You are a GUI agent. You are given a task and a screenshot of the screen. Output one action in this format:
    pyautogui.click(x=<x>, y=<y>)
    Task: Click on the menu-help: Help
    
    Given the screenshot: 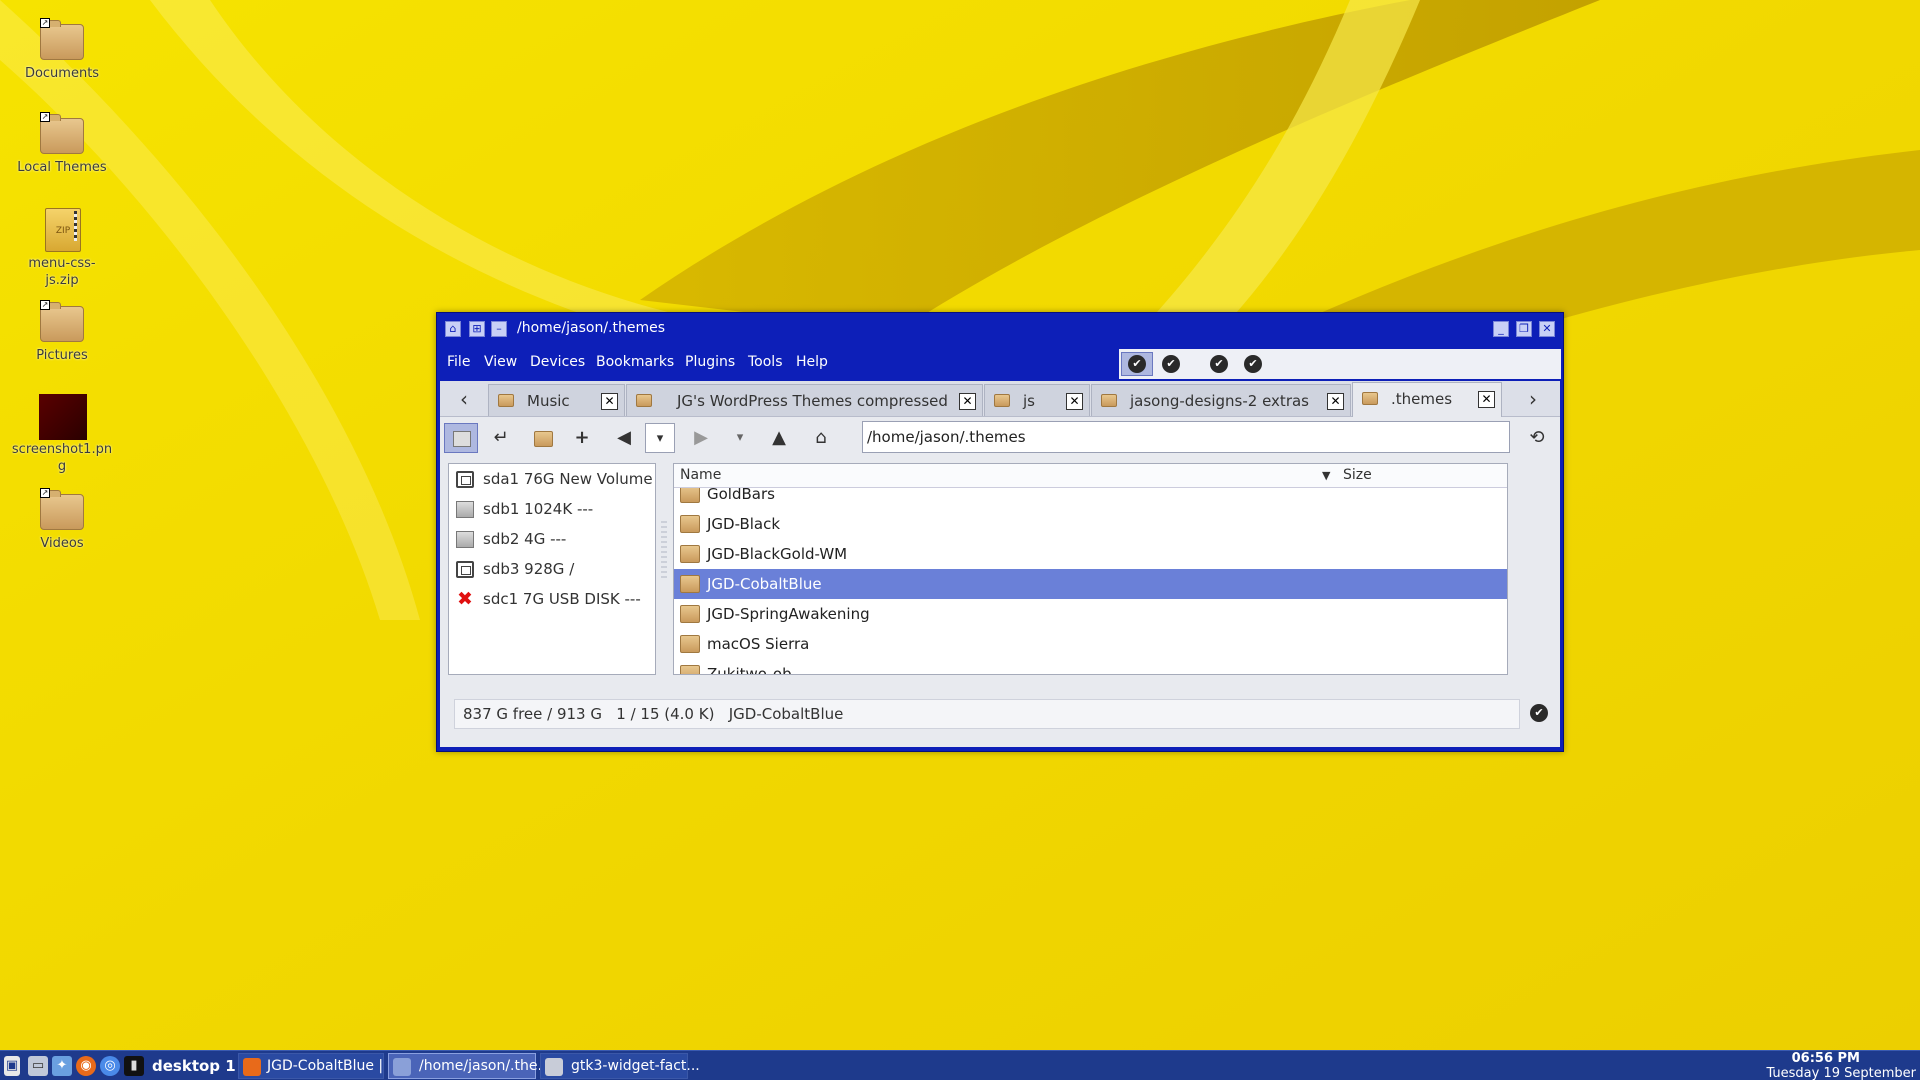 What is the action you would take?
    pyautogui.click(x=812, y=362)
    